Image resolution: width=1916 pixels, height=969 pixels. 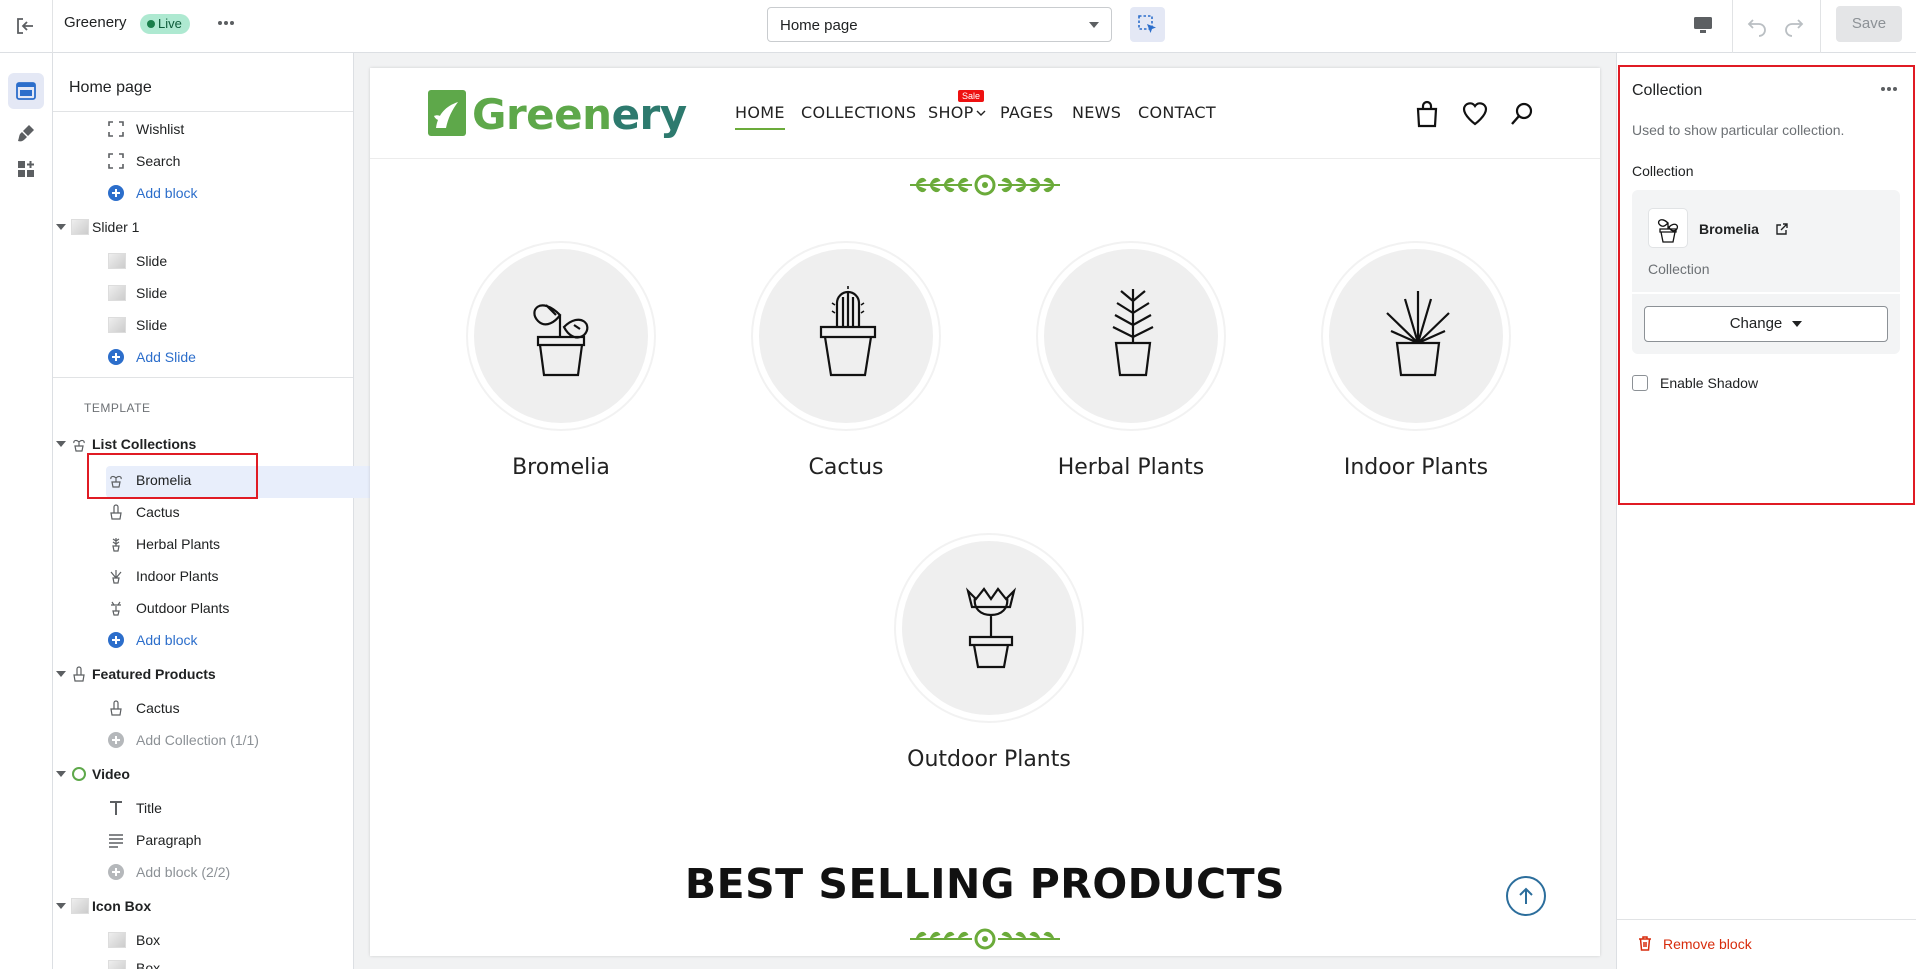 I want to click on slider-thumbnail-icon, so click(x=80, y=227).